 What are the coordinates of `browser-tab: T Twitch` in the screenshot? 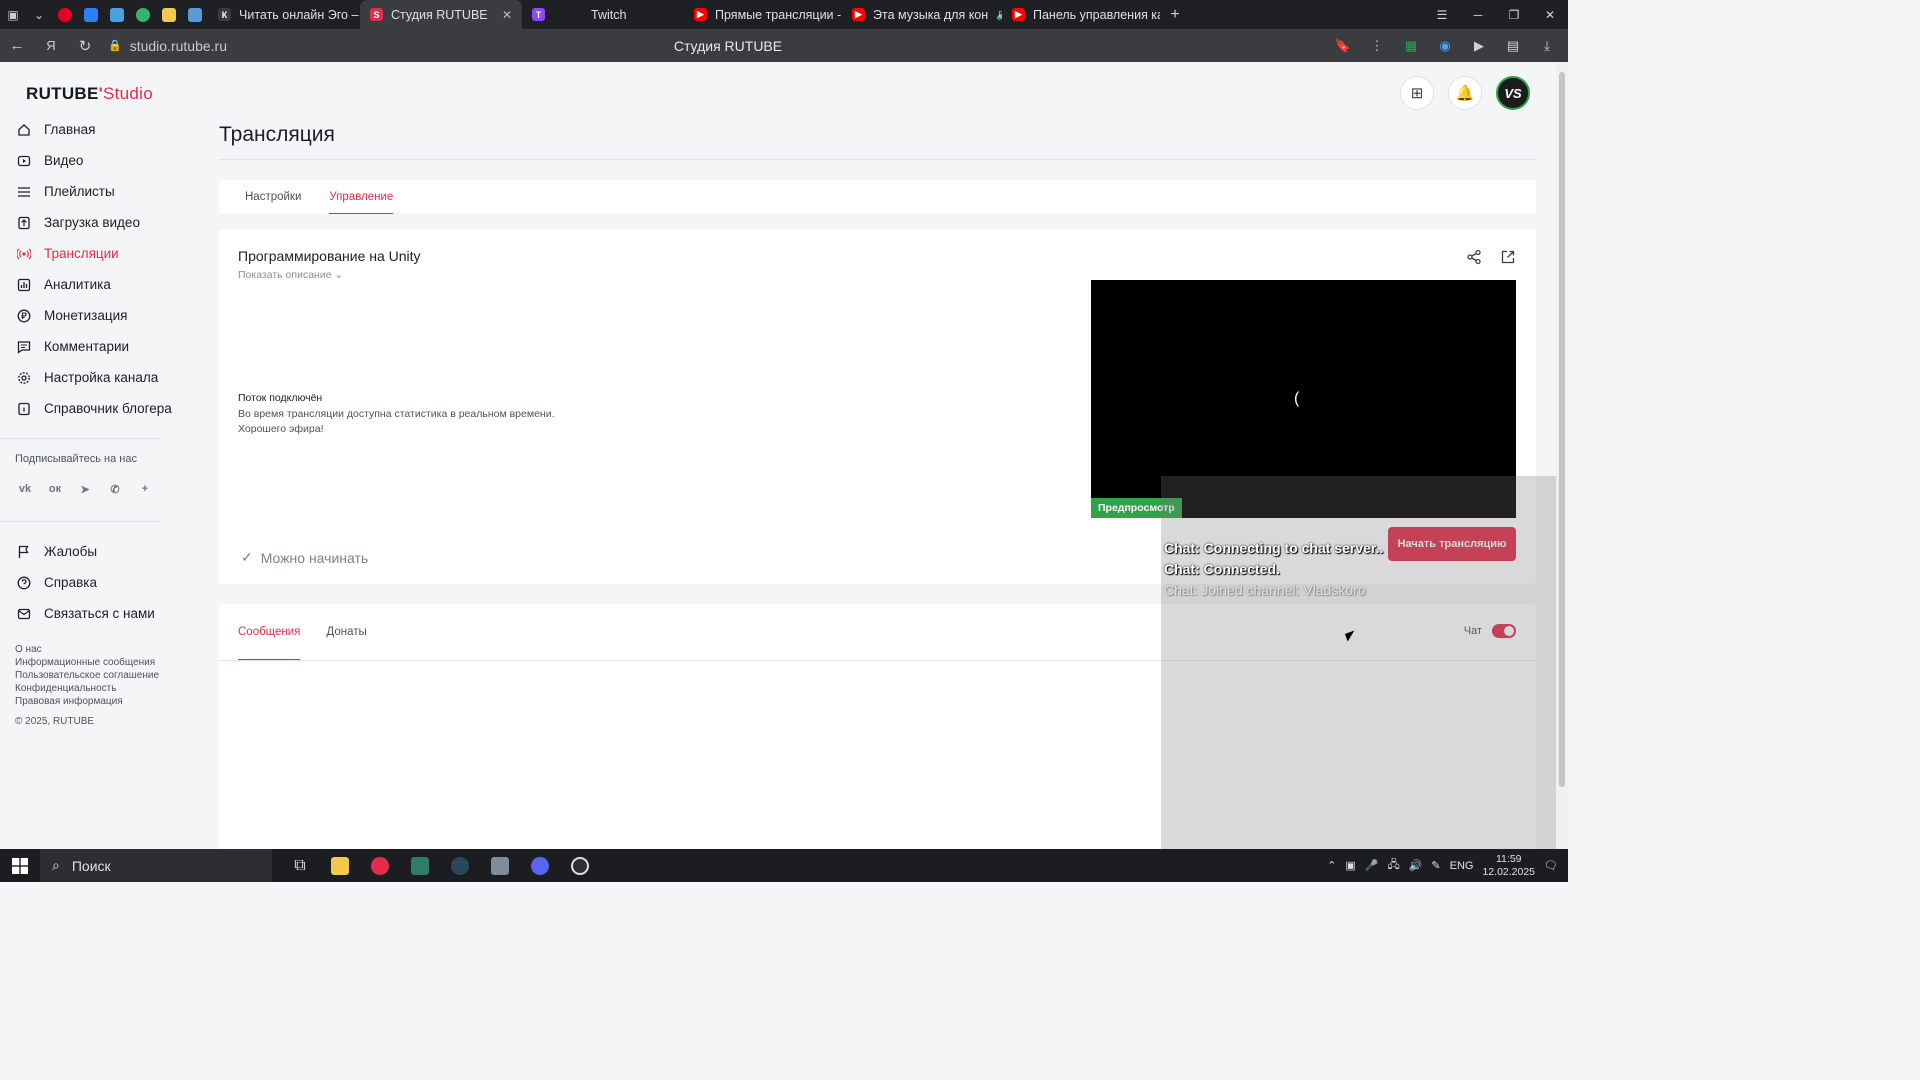 It's located at (603, 14).